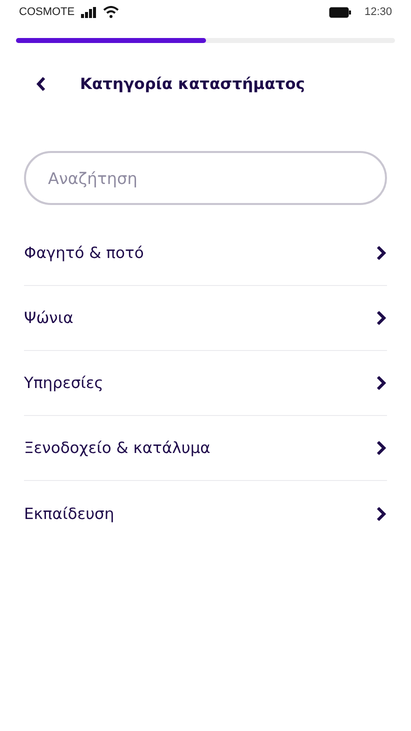 The image size is (411, 731). Describe the element at coordinates (378, 12) in the screenshot. I see `clock-time: 12:30` at that location.